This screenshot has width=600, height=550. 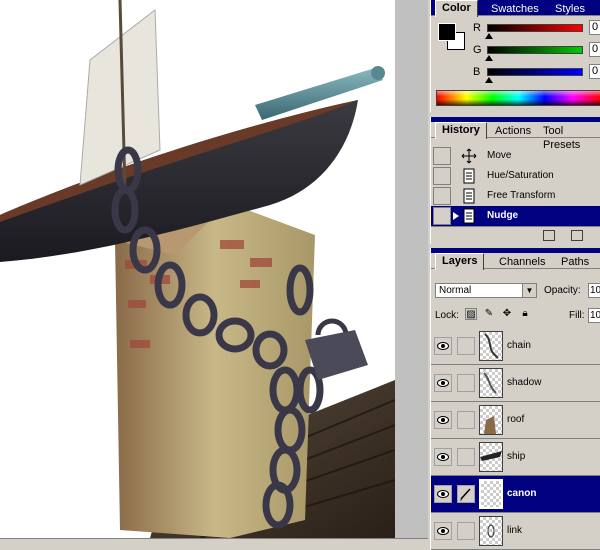 I want to click on brush-icon, so click(x=466, y=494).